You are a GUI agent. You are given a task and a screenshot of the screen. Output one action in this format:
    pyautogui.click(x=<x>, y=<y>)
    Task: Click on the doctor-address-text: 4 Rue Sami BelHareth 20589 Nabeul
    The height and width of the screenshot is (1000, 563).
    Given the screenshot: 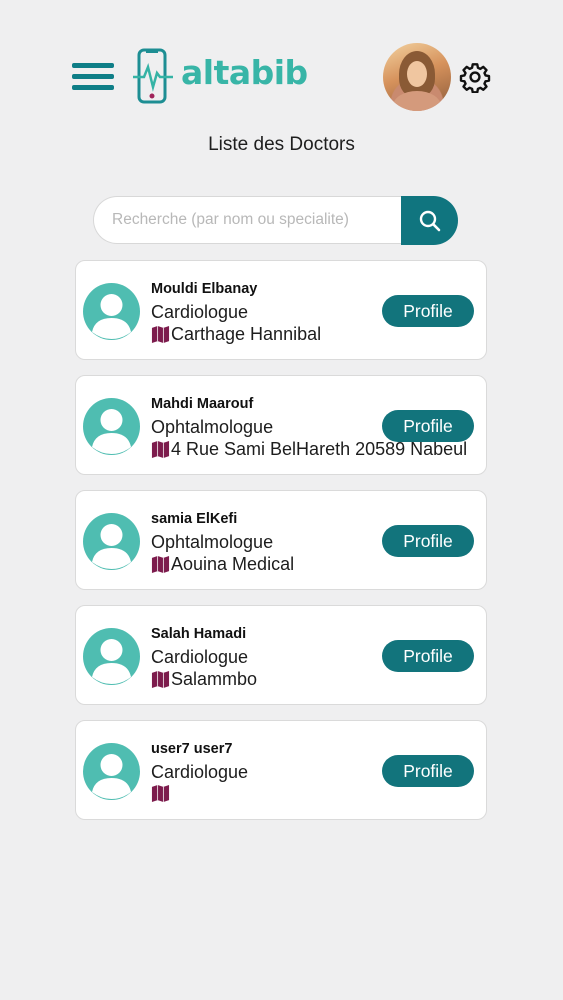 What is the action you would take?
    pyautogui.click(x=319, y=449)
    